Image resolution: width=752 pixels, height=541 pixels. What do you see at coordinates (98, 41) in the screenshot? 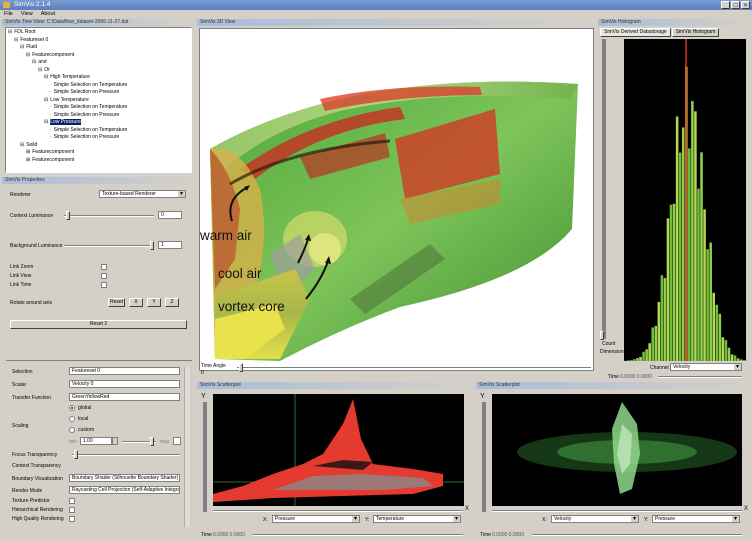
I see `tree-item: ⊟ Featureset 0` at bounding box center [98, 41].